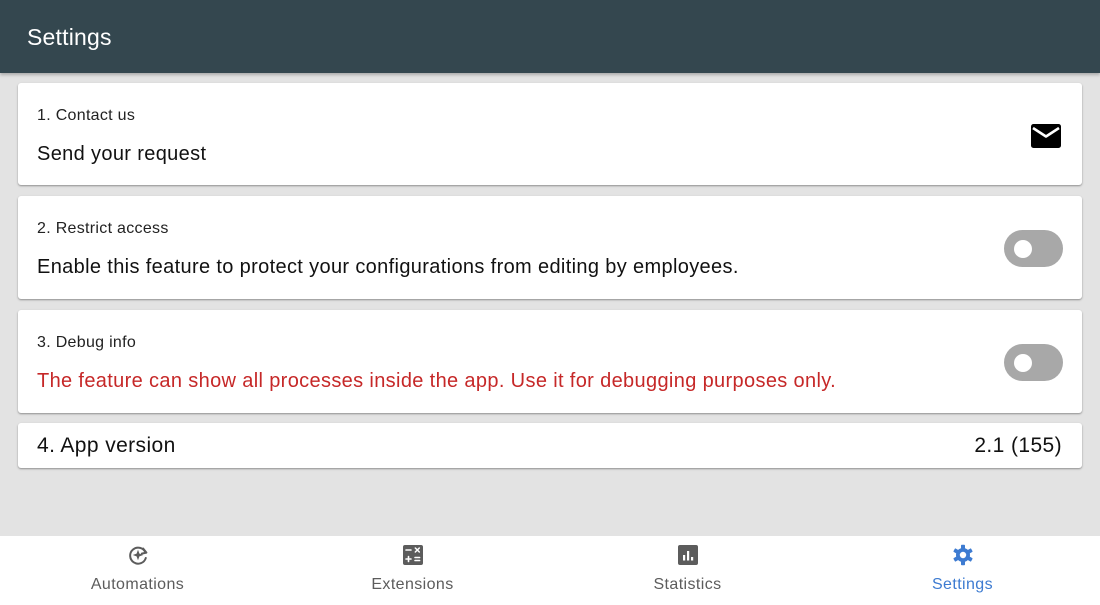 The image size is (1100, 605). Describe the element at coordinates (122, 154) in the screenshot. I see `contact-us-description: Send your request` at that location.